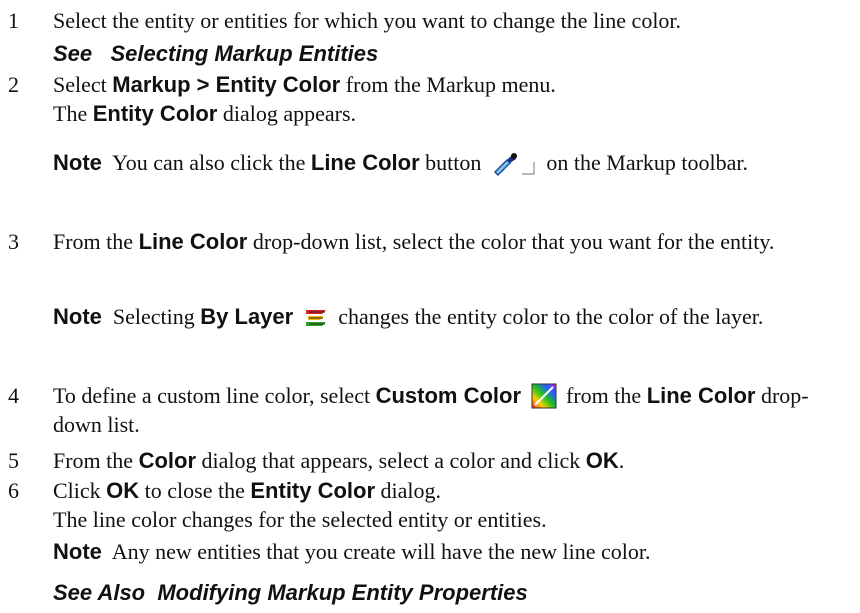 This screenshot has width=860, height=613. What do you see at coordinates (13, 460) in the screenshot?
I see `step-number: 5` at bounding box center [13, 460].